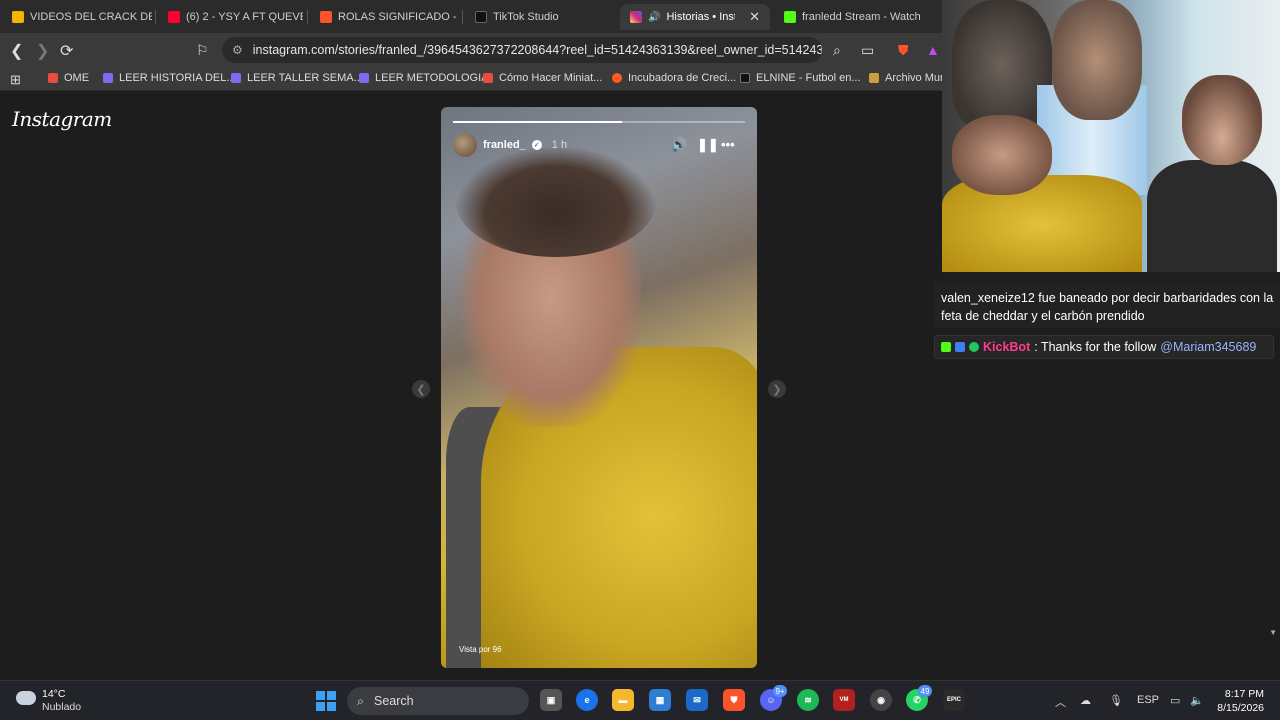 This screenshot has width=1280, height=720. What do you see at coordinates (1116, 700) in the screenshot?
I see `microphone-icon: 🎙` at bounding box center [1116, 700].